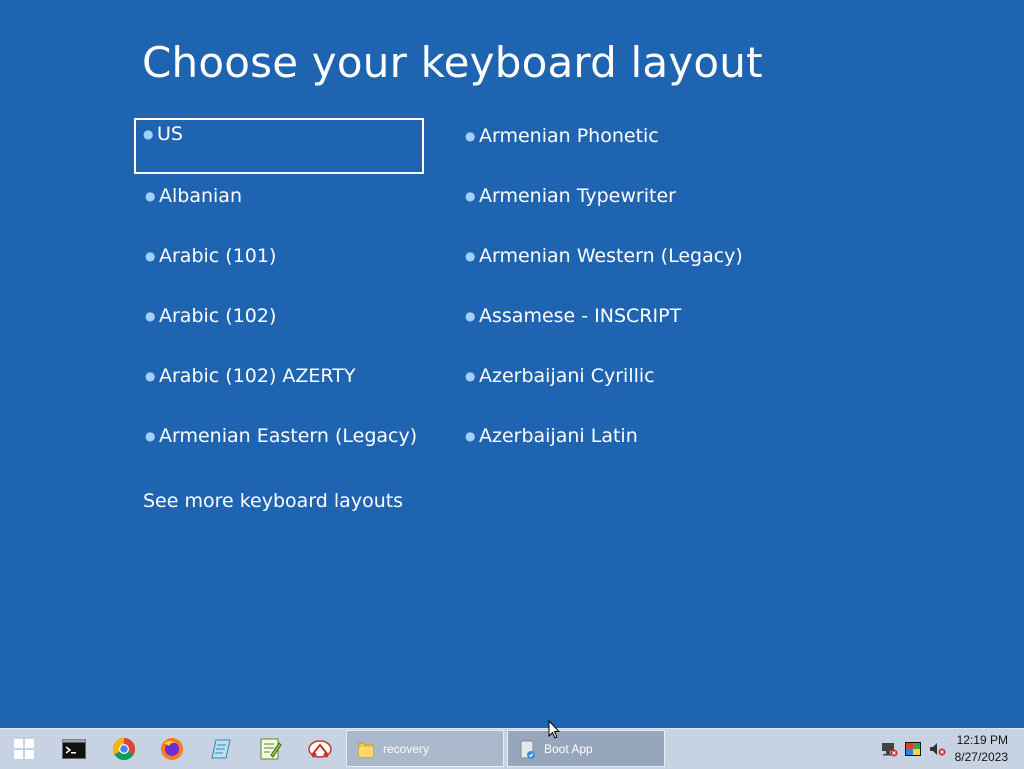 The image size is (1024, 769). What do you see at coordinates (889, 749) in the screenshot?
I see `network-disconnected-icon` at bounding box center [889, 749].